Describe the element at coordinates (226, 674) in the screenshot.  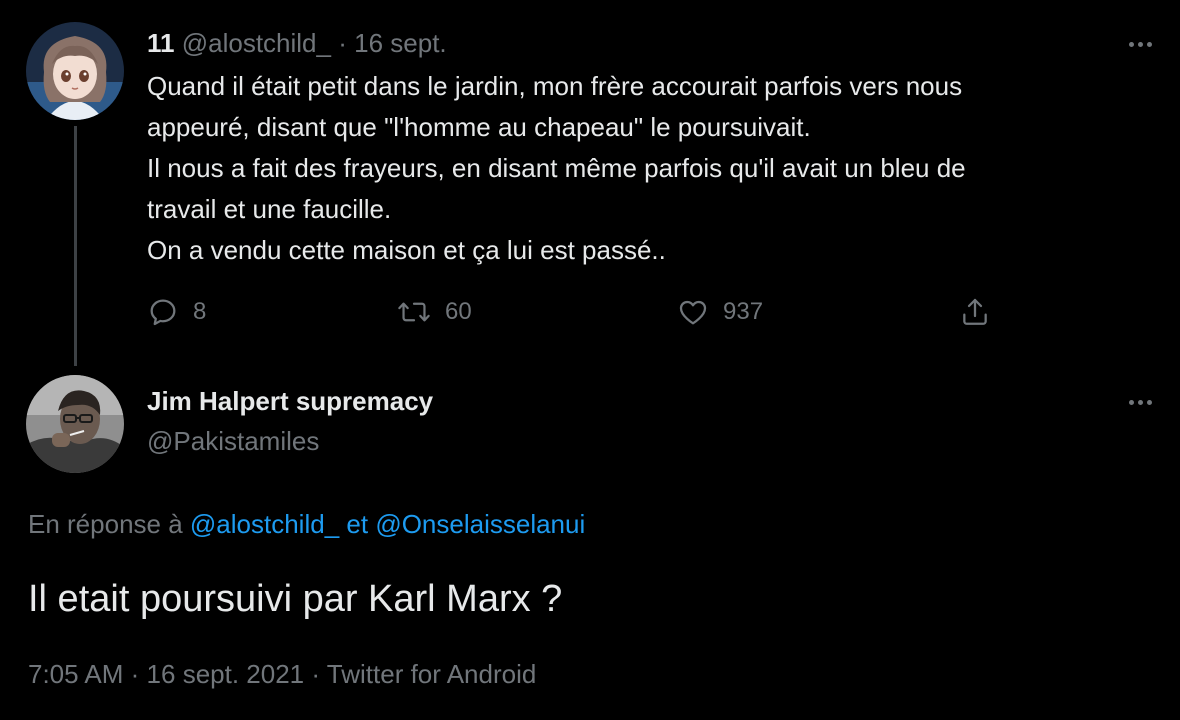
I see `tweet-date: 16 sept. 2021` at that location.